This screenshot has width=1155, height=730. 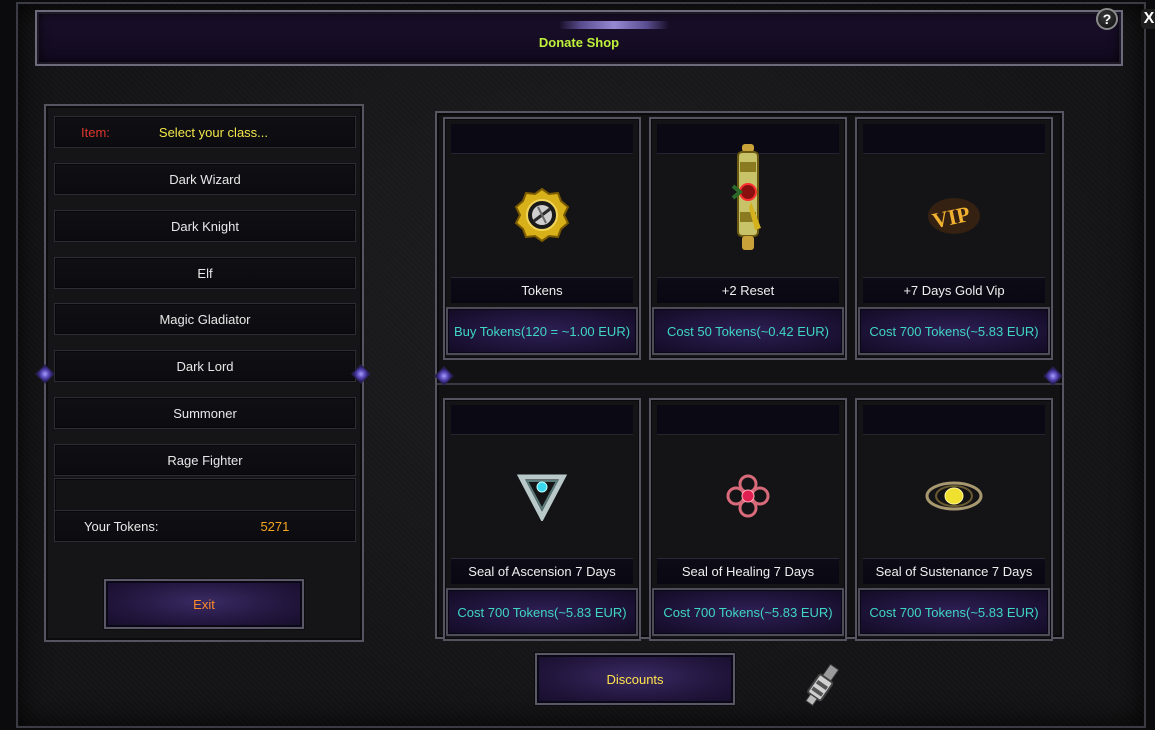 What do you see at coordinates (954, 290) in the screenshot?
I see `item-name: +7 Days Gold Vip` at bounding box center [954, 290].